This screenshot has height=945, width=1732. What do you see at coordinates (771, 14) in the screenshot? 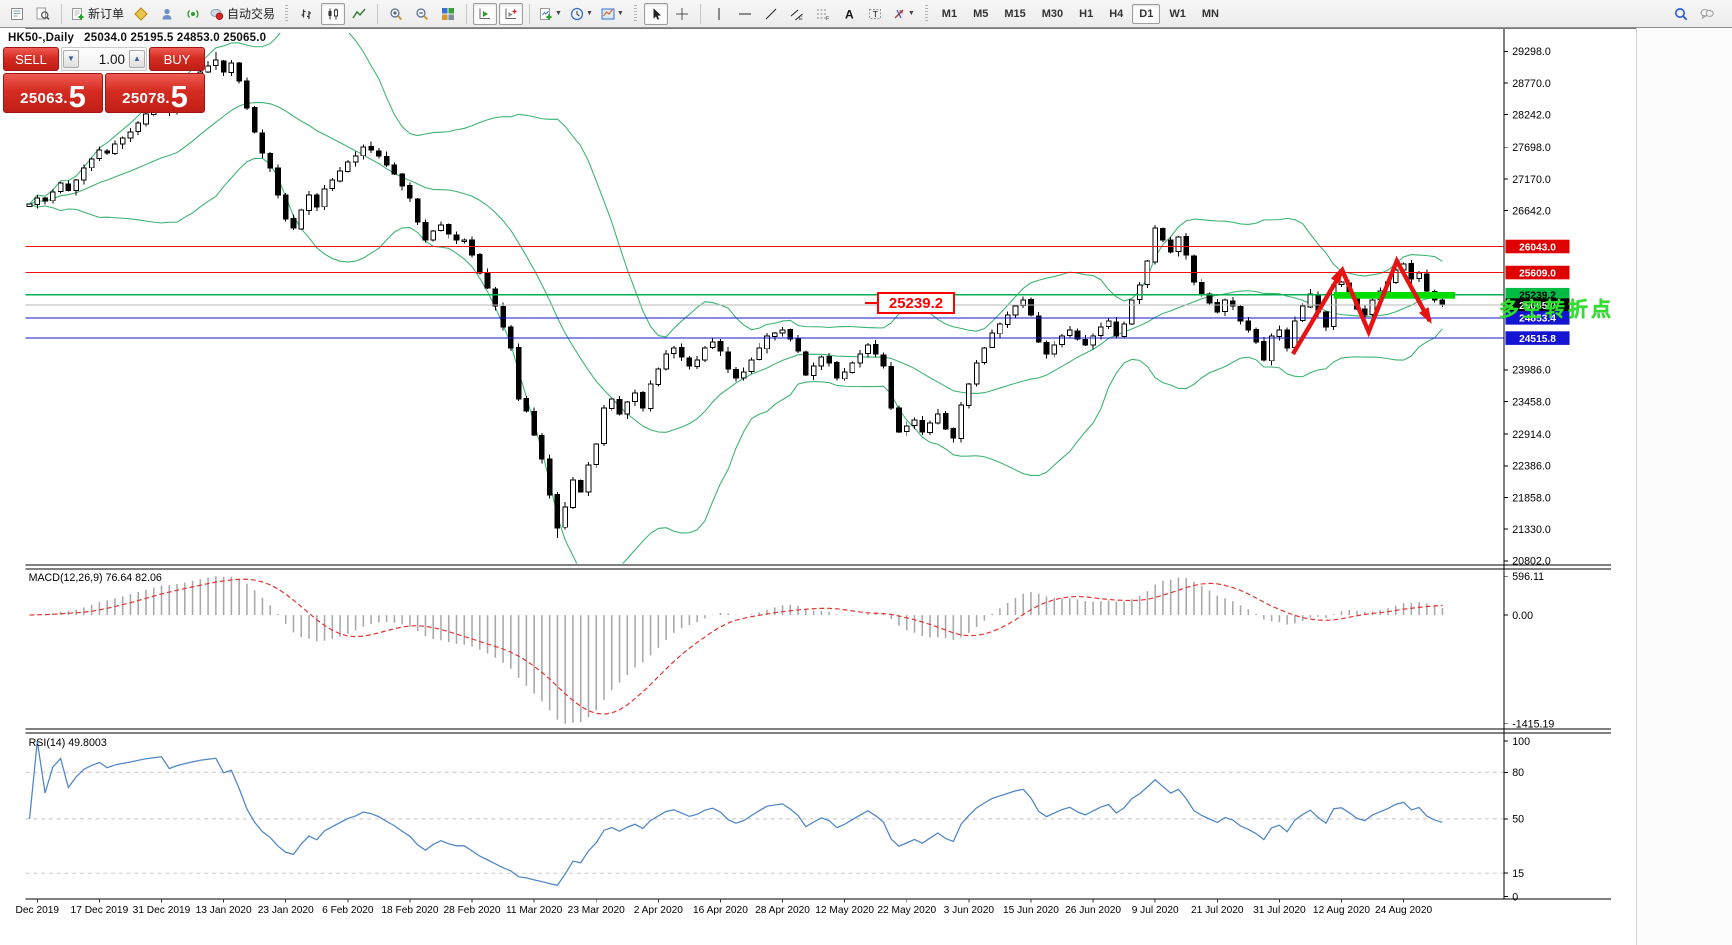
I see `trendline-tool` at bounding box center [771, 14].